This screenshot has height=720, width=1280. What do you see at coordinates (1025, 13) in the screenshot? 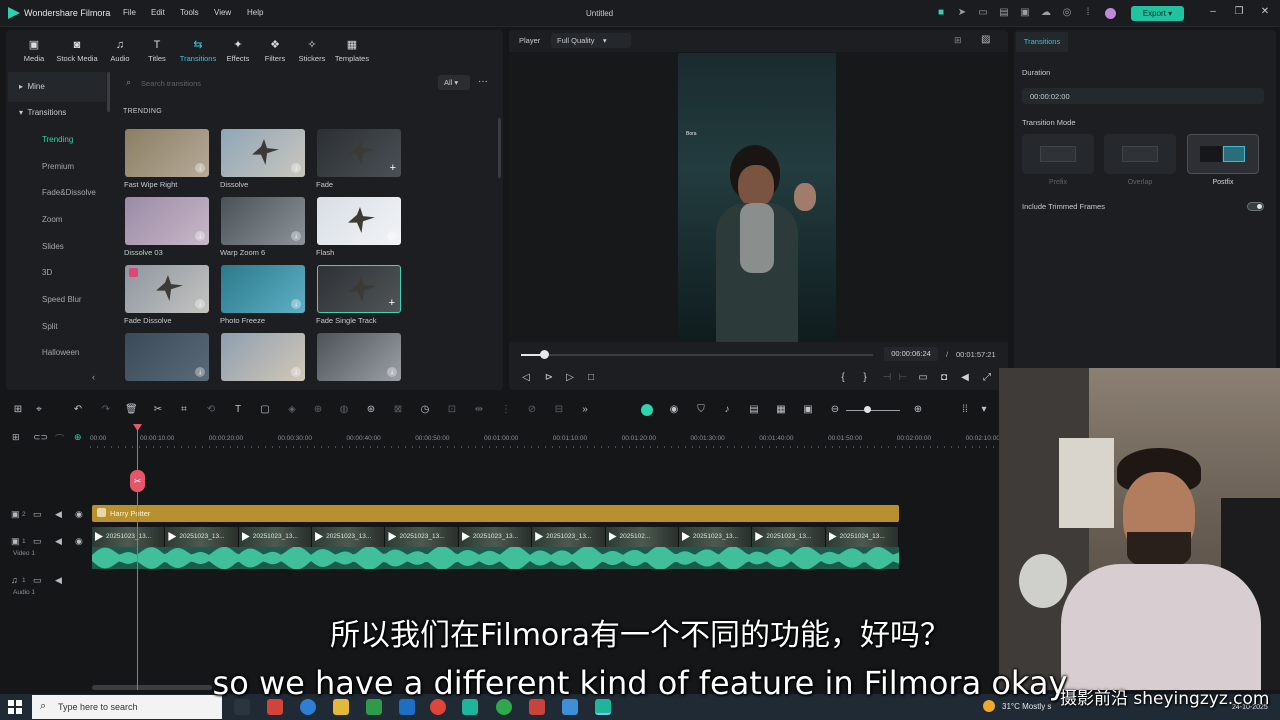
I see `save-icon: ▣` at bounding box center [1025, 13].